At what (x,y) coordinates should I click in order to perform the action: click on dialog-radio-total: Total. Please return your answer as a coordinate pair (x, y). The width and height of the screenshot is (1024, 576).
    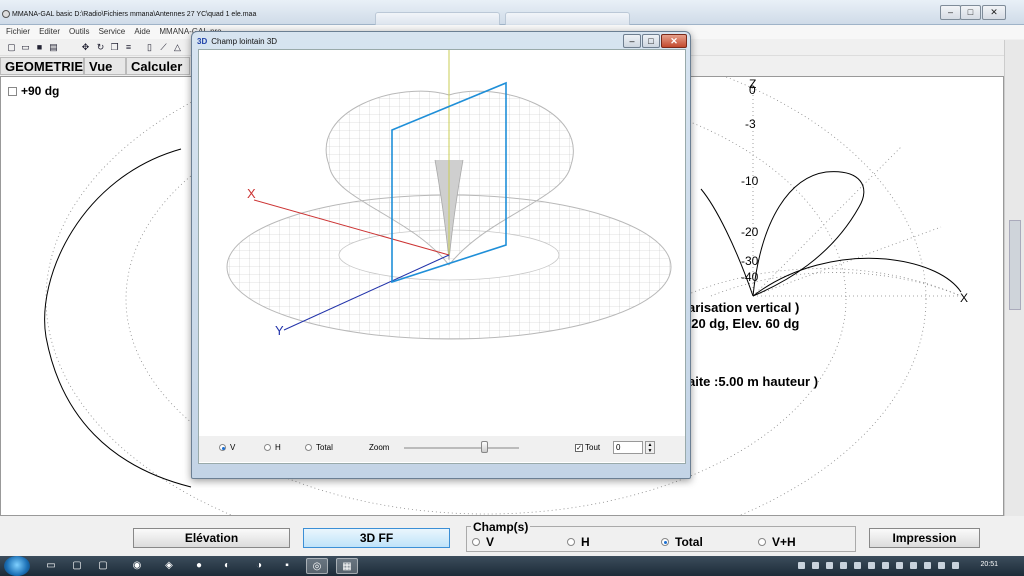
    Looking at the image, I should click on (319, 447).